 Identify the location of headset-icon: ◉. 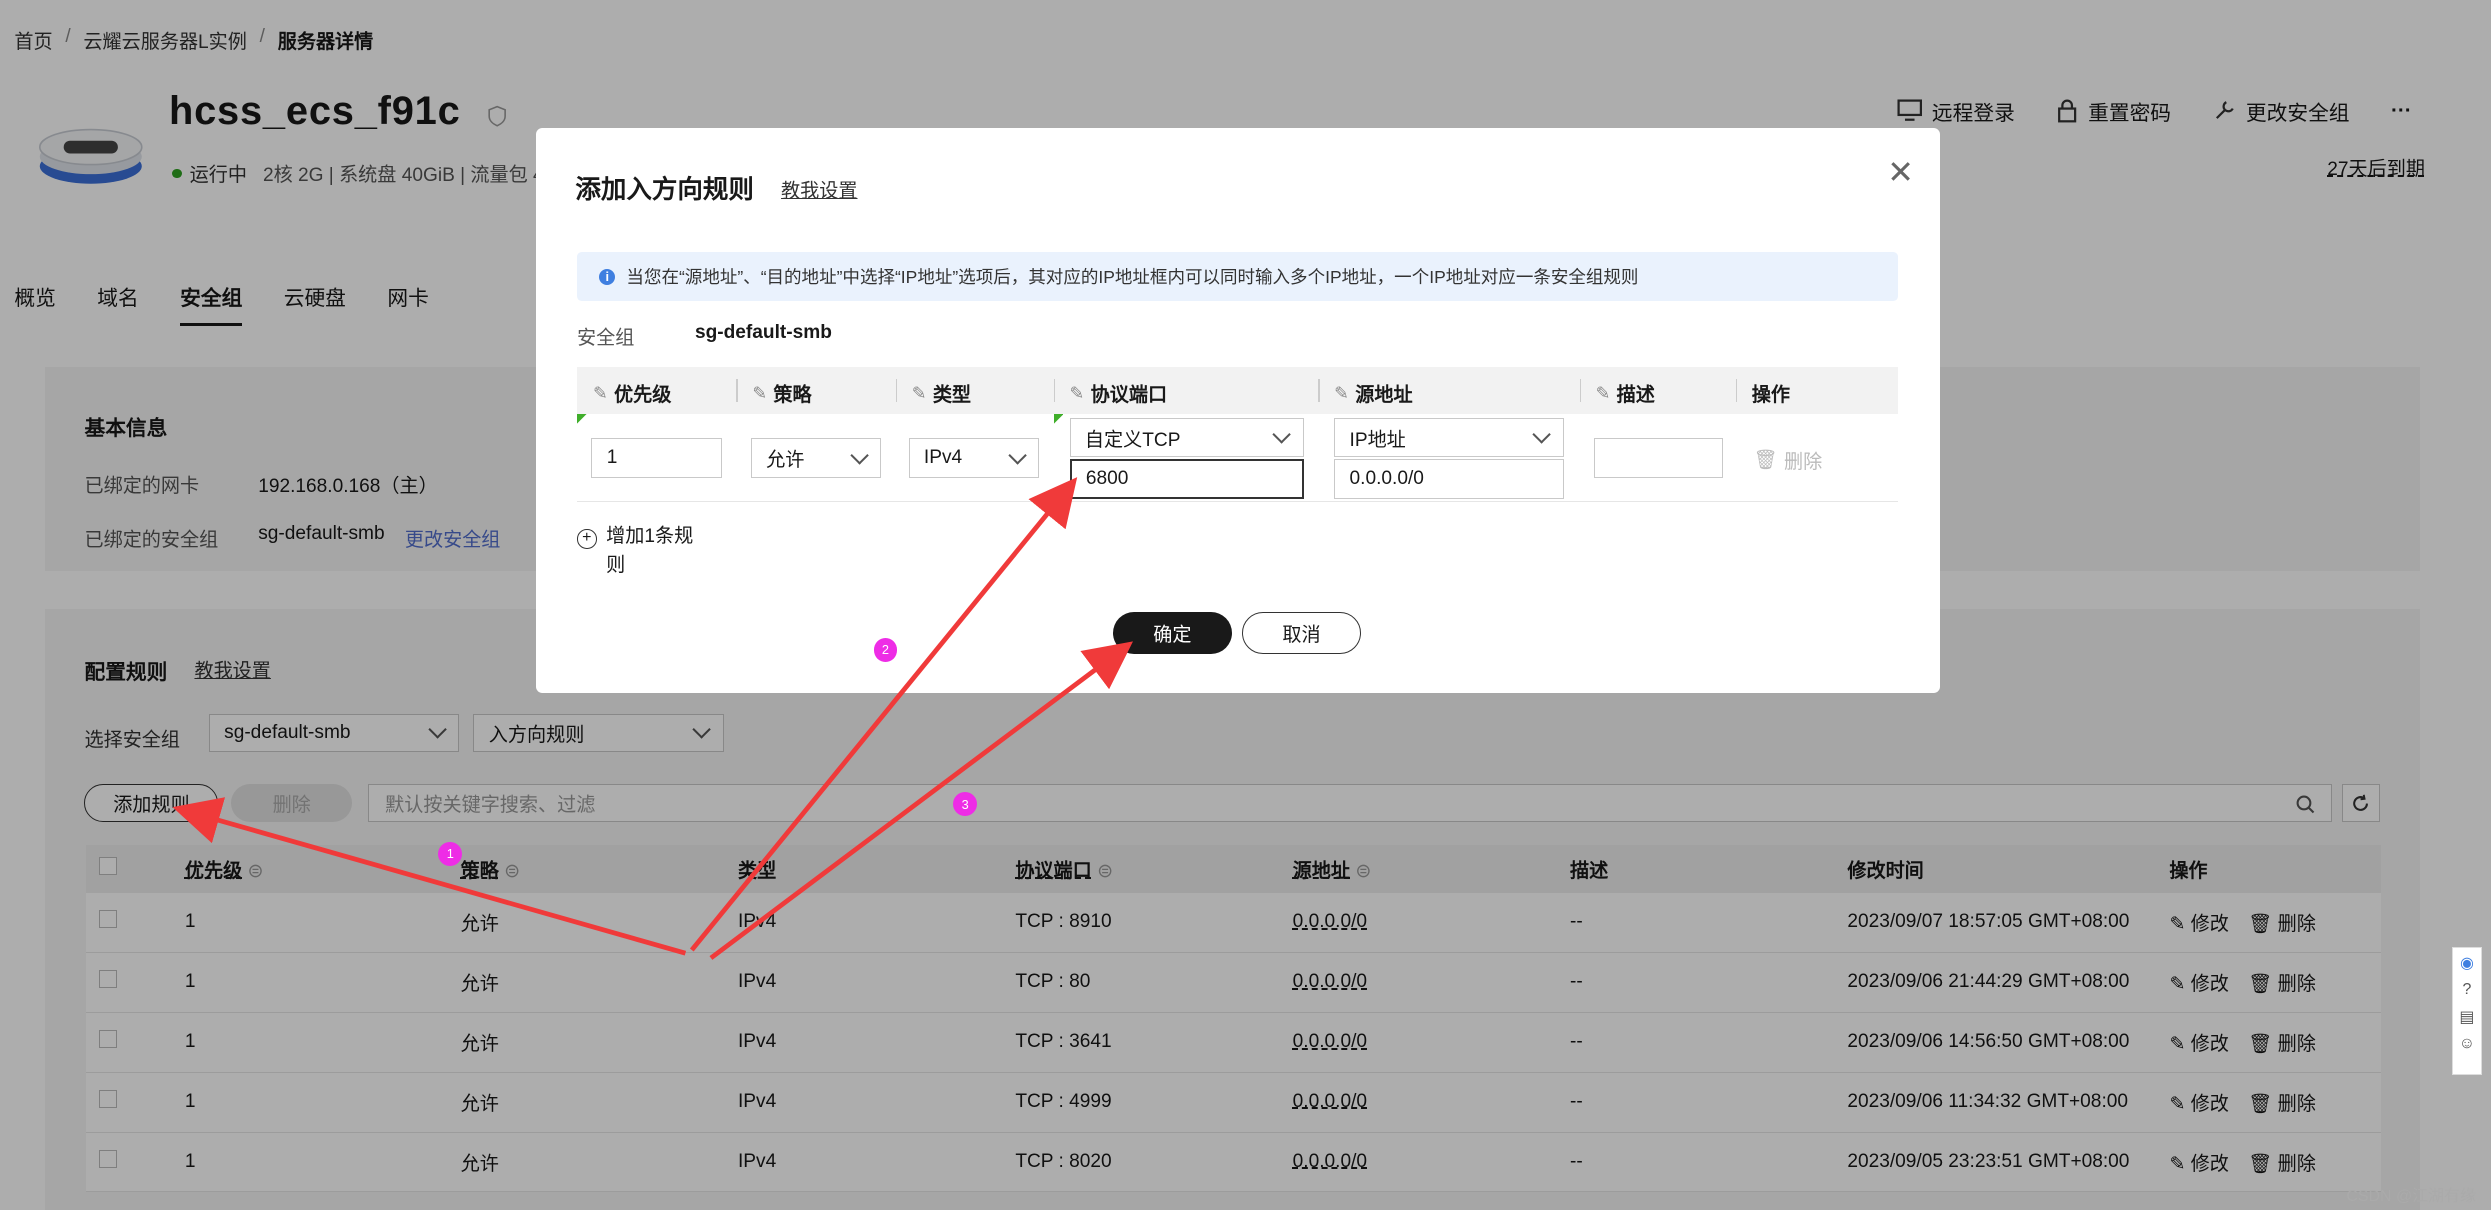
(2467, 963).